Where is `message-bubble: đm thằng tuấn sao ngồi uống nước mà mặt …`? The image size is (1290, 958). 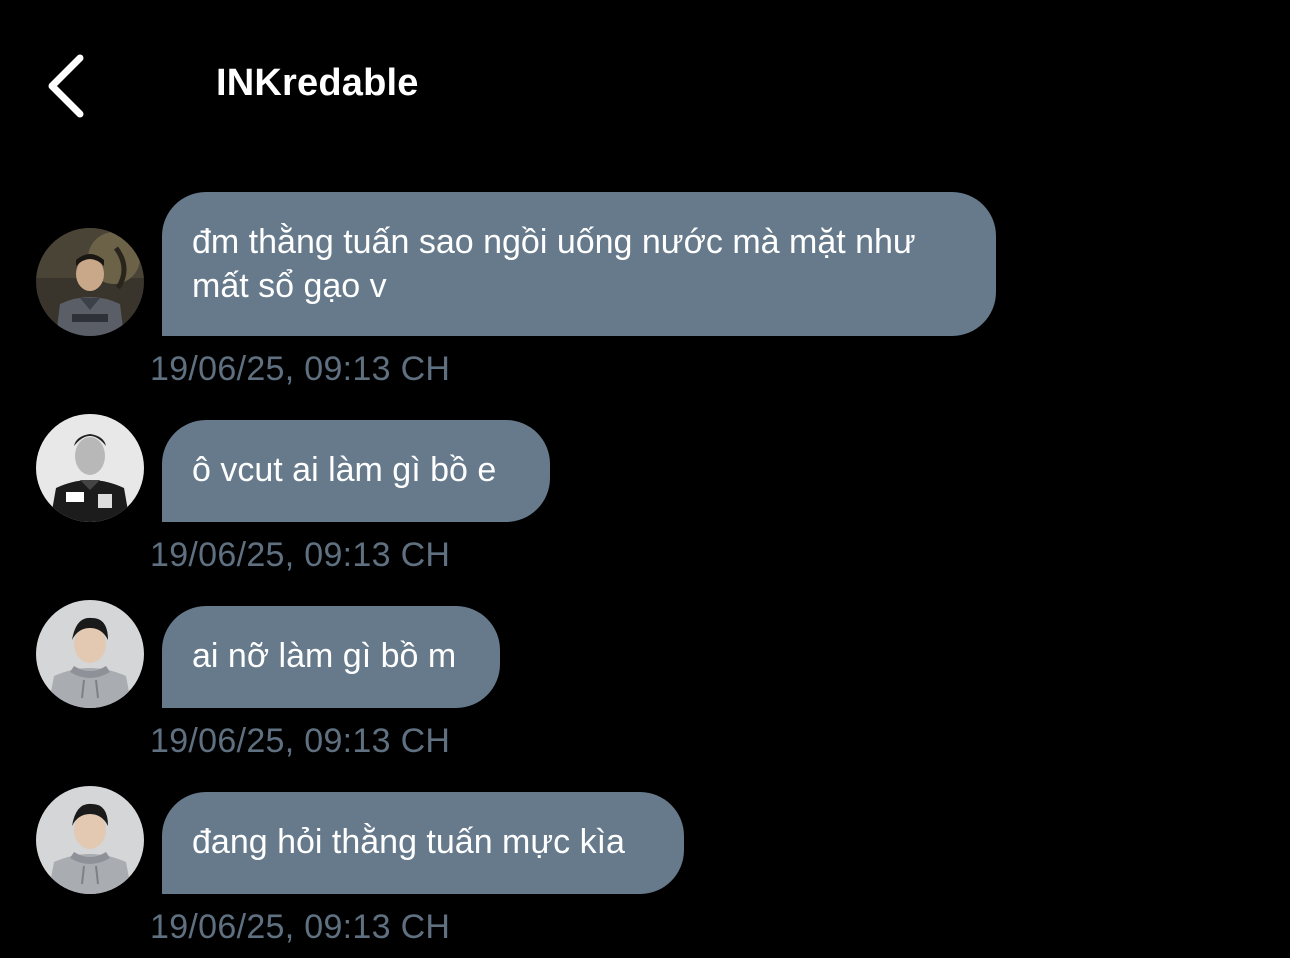
message-bubble: đm thằng tuấn sao ngồi uống nước mà mặt … is located at coordinates (579, 264).